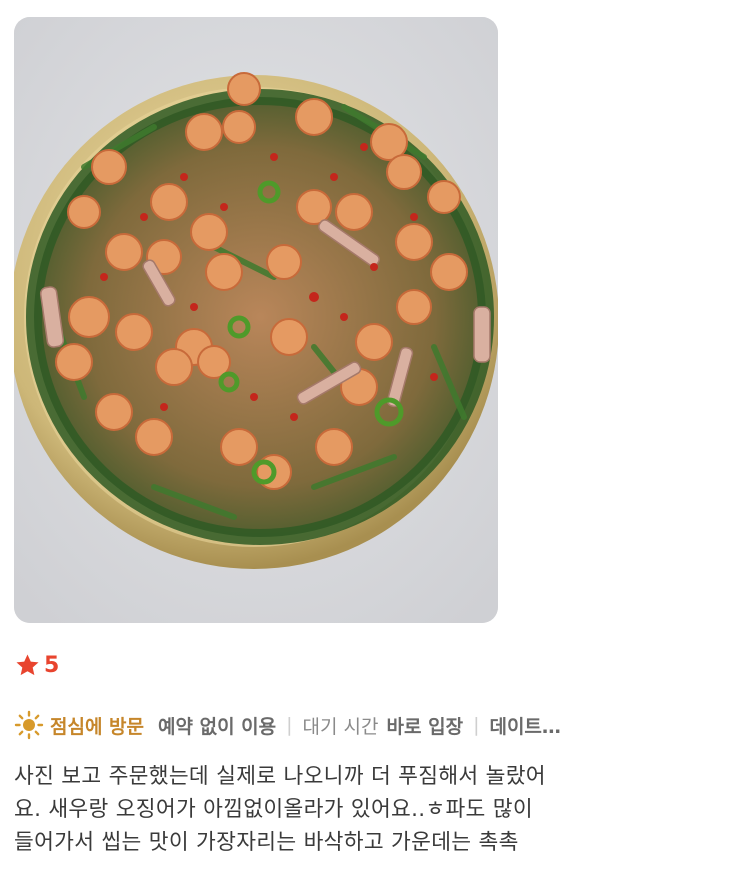  Describe the element at coordinates (217, 726) in the screenshot. I see `reservation-tag: 예약 없이 이용` at that location.